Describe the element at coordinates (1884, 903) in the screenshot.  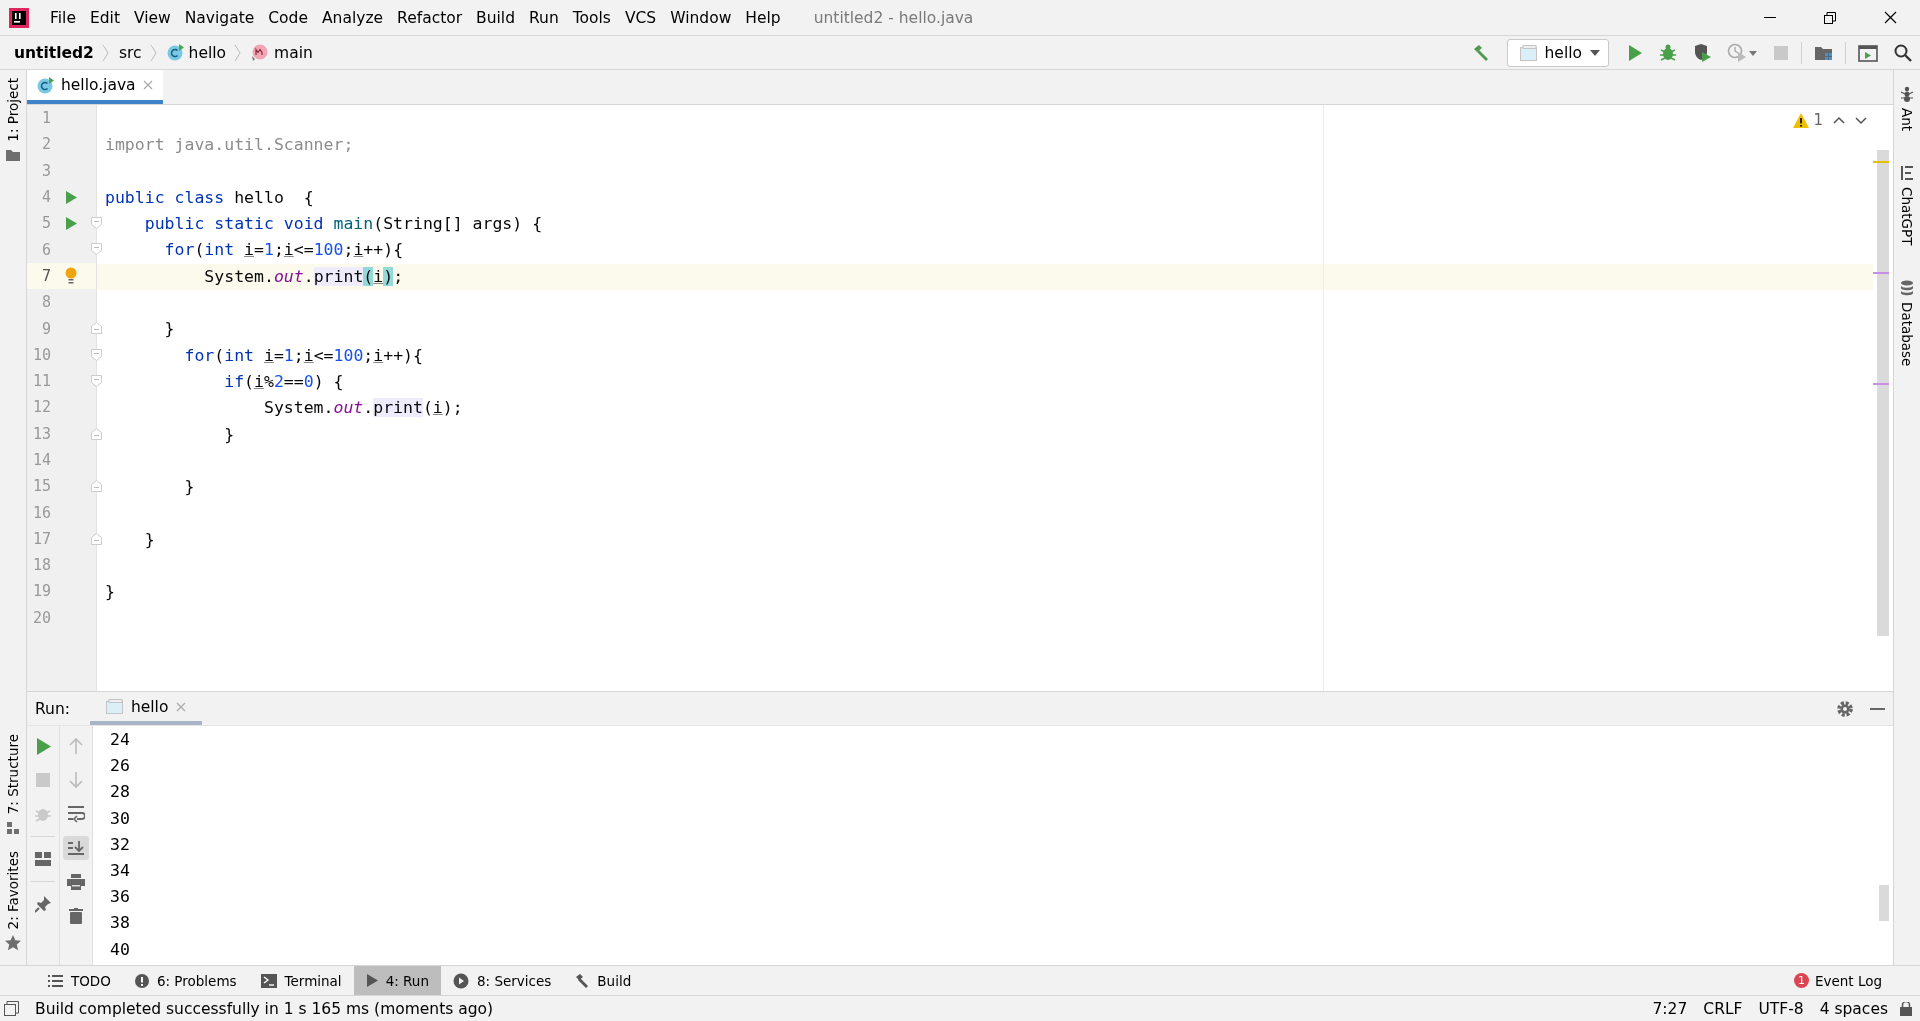
I see `scrollbar-thumb` at that location.